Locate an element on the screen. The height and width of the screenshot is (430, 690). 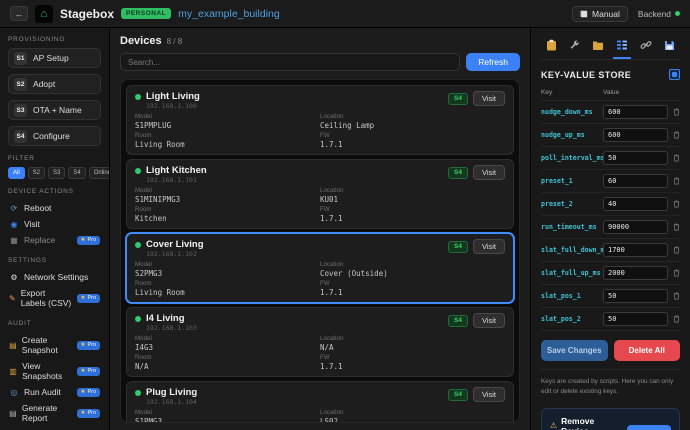
kv-toggle-icon is located at coordinates (674, 74).